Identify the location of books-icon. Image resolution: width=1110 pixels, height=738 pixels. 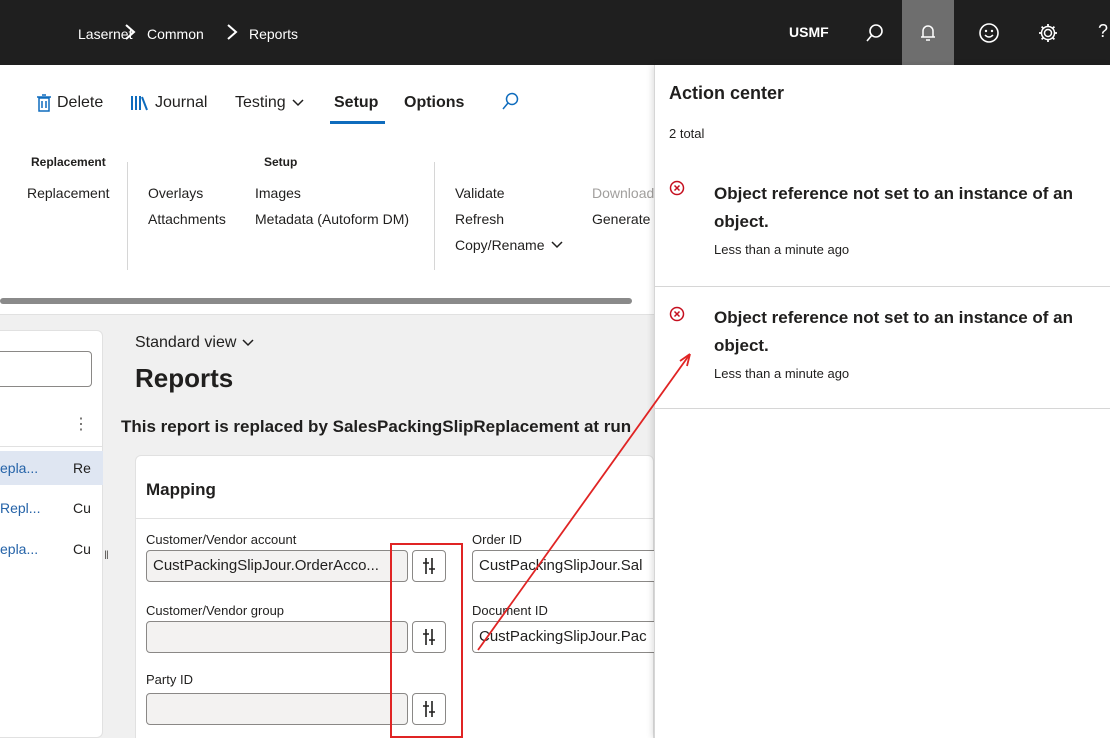
(139, 103).